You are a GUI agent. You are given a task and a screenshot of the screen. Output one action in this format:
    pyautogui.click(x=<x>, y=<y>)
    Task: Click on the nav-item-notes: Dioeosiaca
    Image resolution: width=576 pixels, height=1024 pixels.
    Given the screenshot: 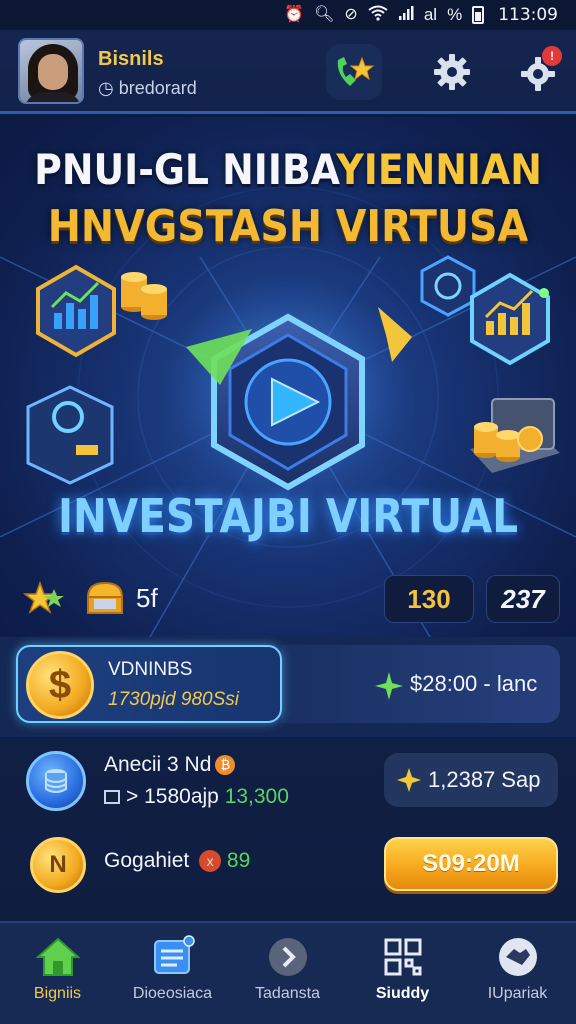 What is the action you would take?
    pyautogui.click(x=172, y=973)
    